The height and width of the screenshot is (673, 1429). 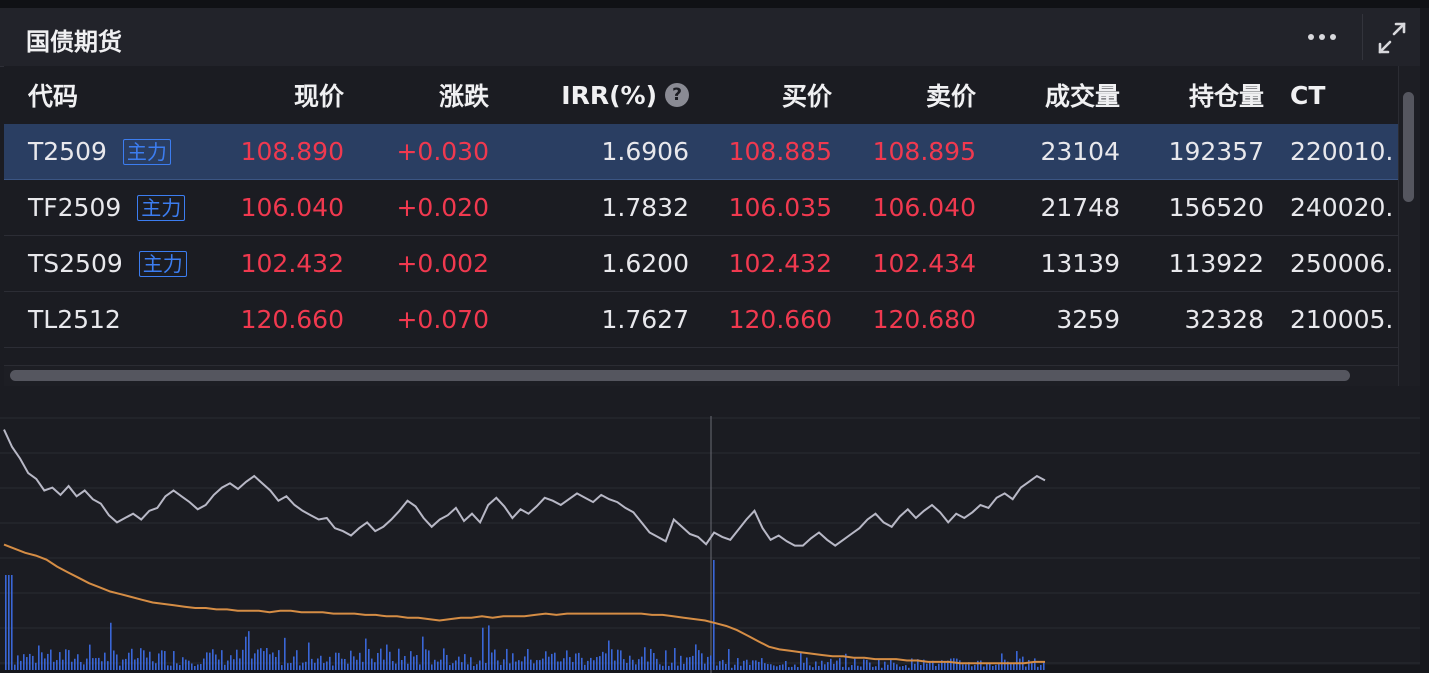 What do you see at coordinates (645, 207) in the screenshot?
I see `irr-cell: 1.7832` at bounding box center [645, 207].